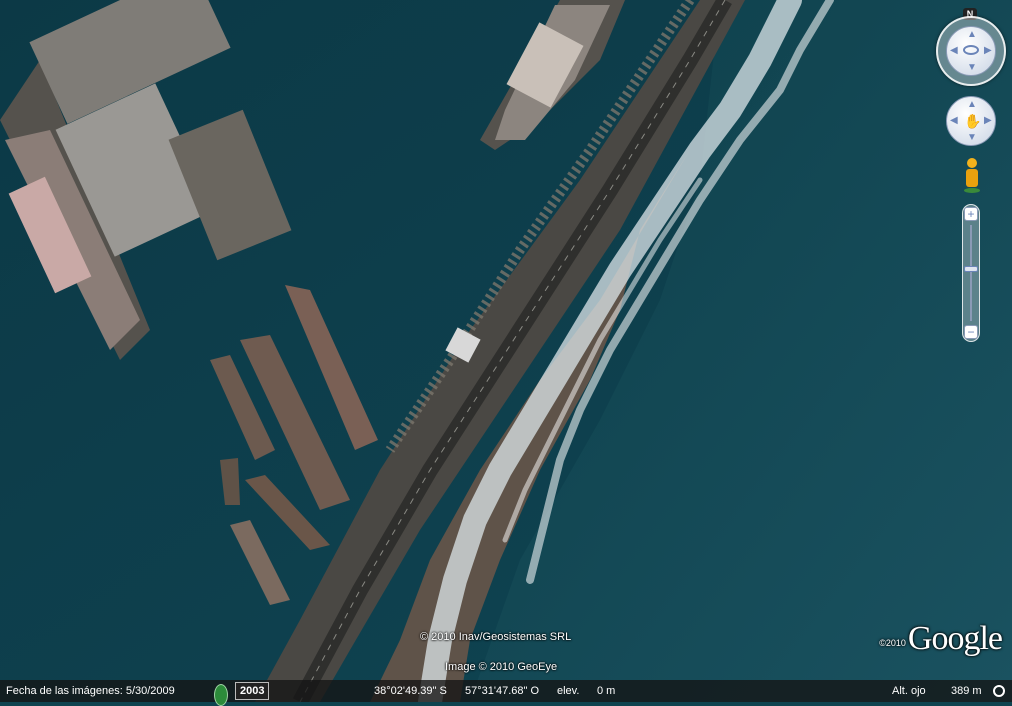  I want to click on look-up-arrow-icon: ▲, so click(972, 35).